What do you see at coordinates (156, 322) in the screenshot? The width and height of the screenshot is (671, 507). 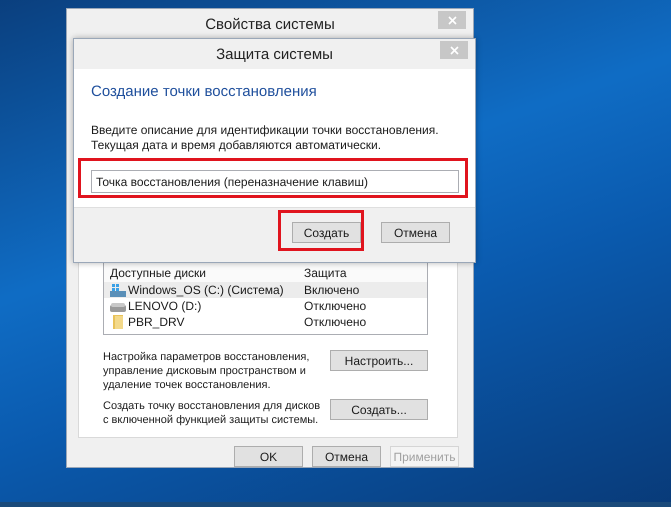 I see `drive-name: PBR_DRV` at bounding box center [156, 322].